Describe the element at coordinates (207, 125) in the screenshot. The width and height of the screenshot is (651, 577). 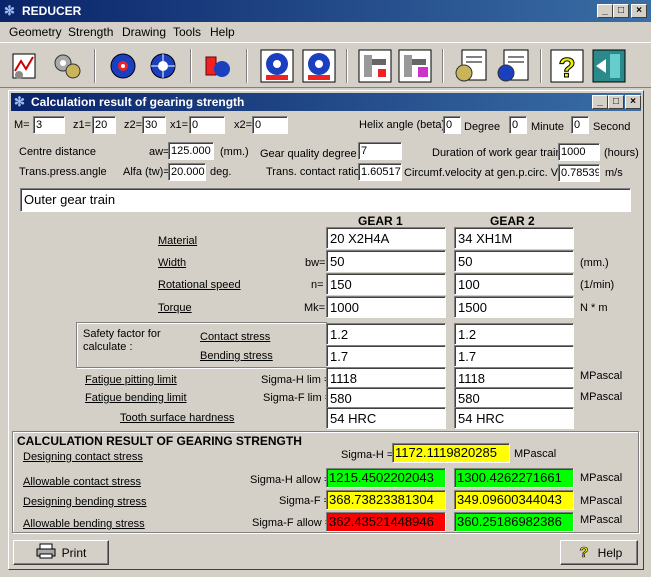
I see `x1-field: 0` at that location.